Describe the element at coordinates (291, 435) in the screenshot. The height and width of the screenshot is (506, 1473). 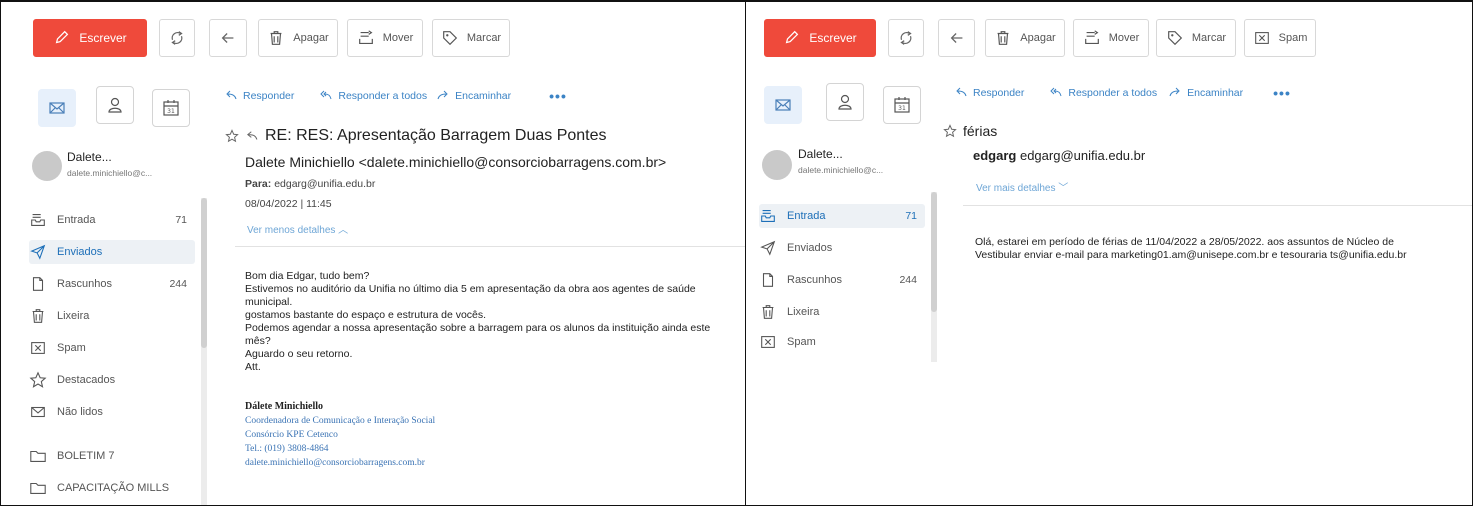
I see `signature-company: Consórcio KPE Cetenco` at that location.